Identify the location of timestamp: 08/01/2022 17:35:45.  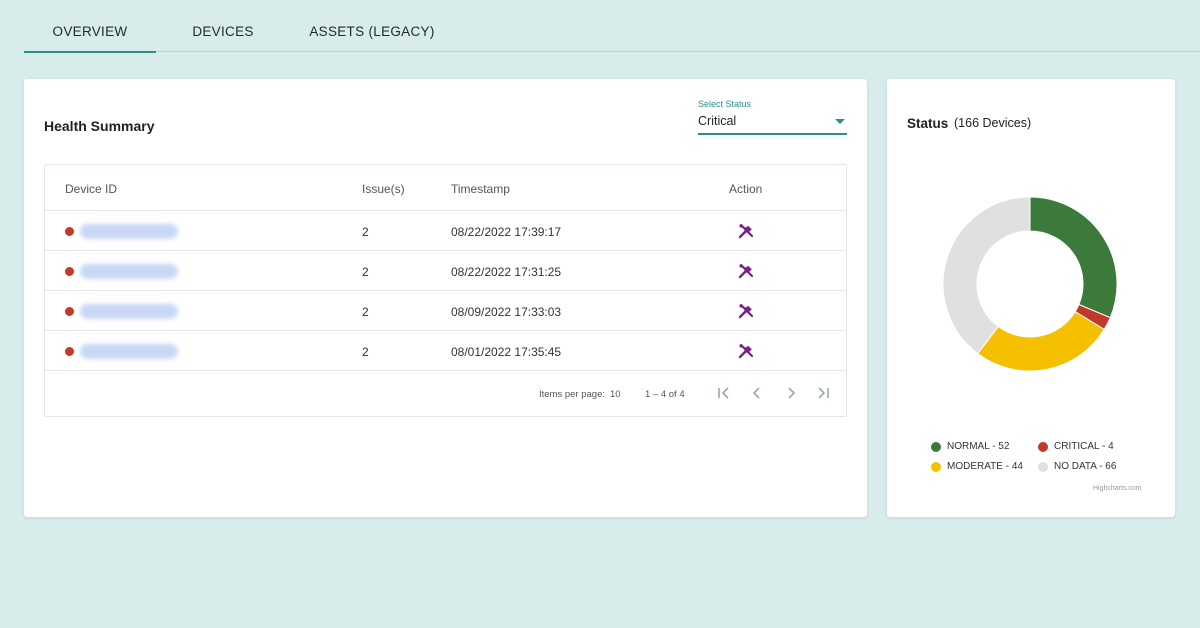
(506, 352).